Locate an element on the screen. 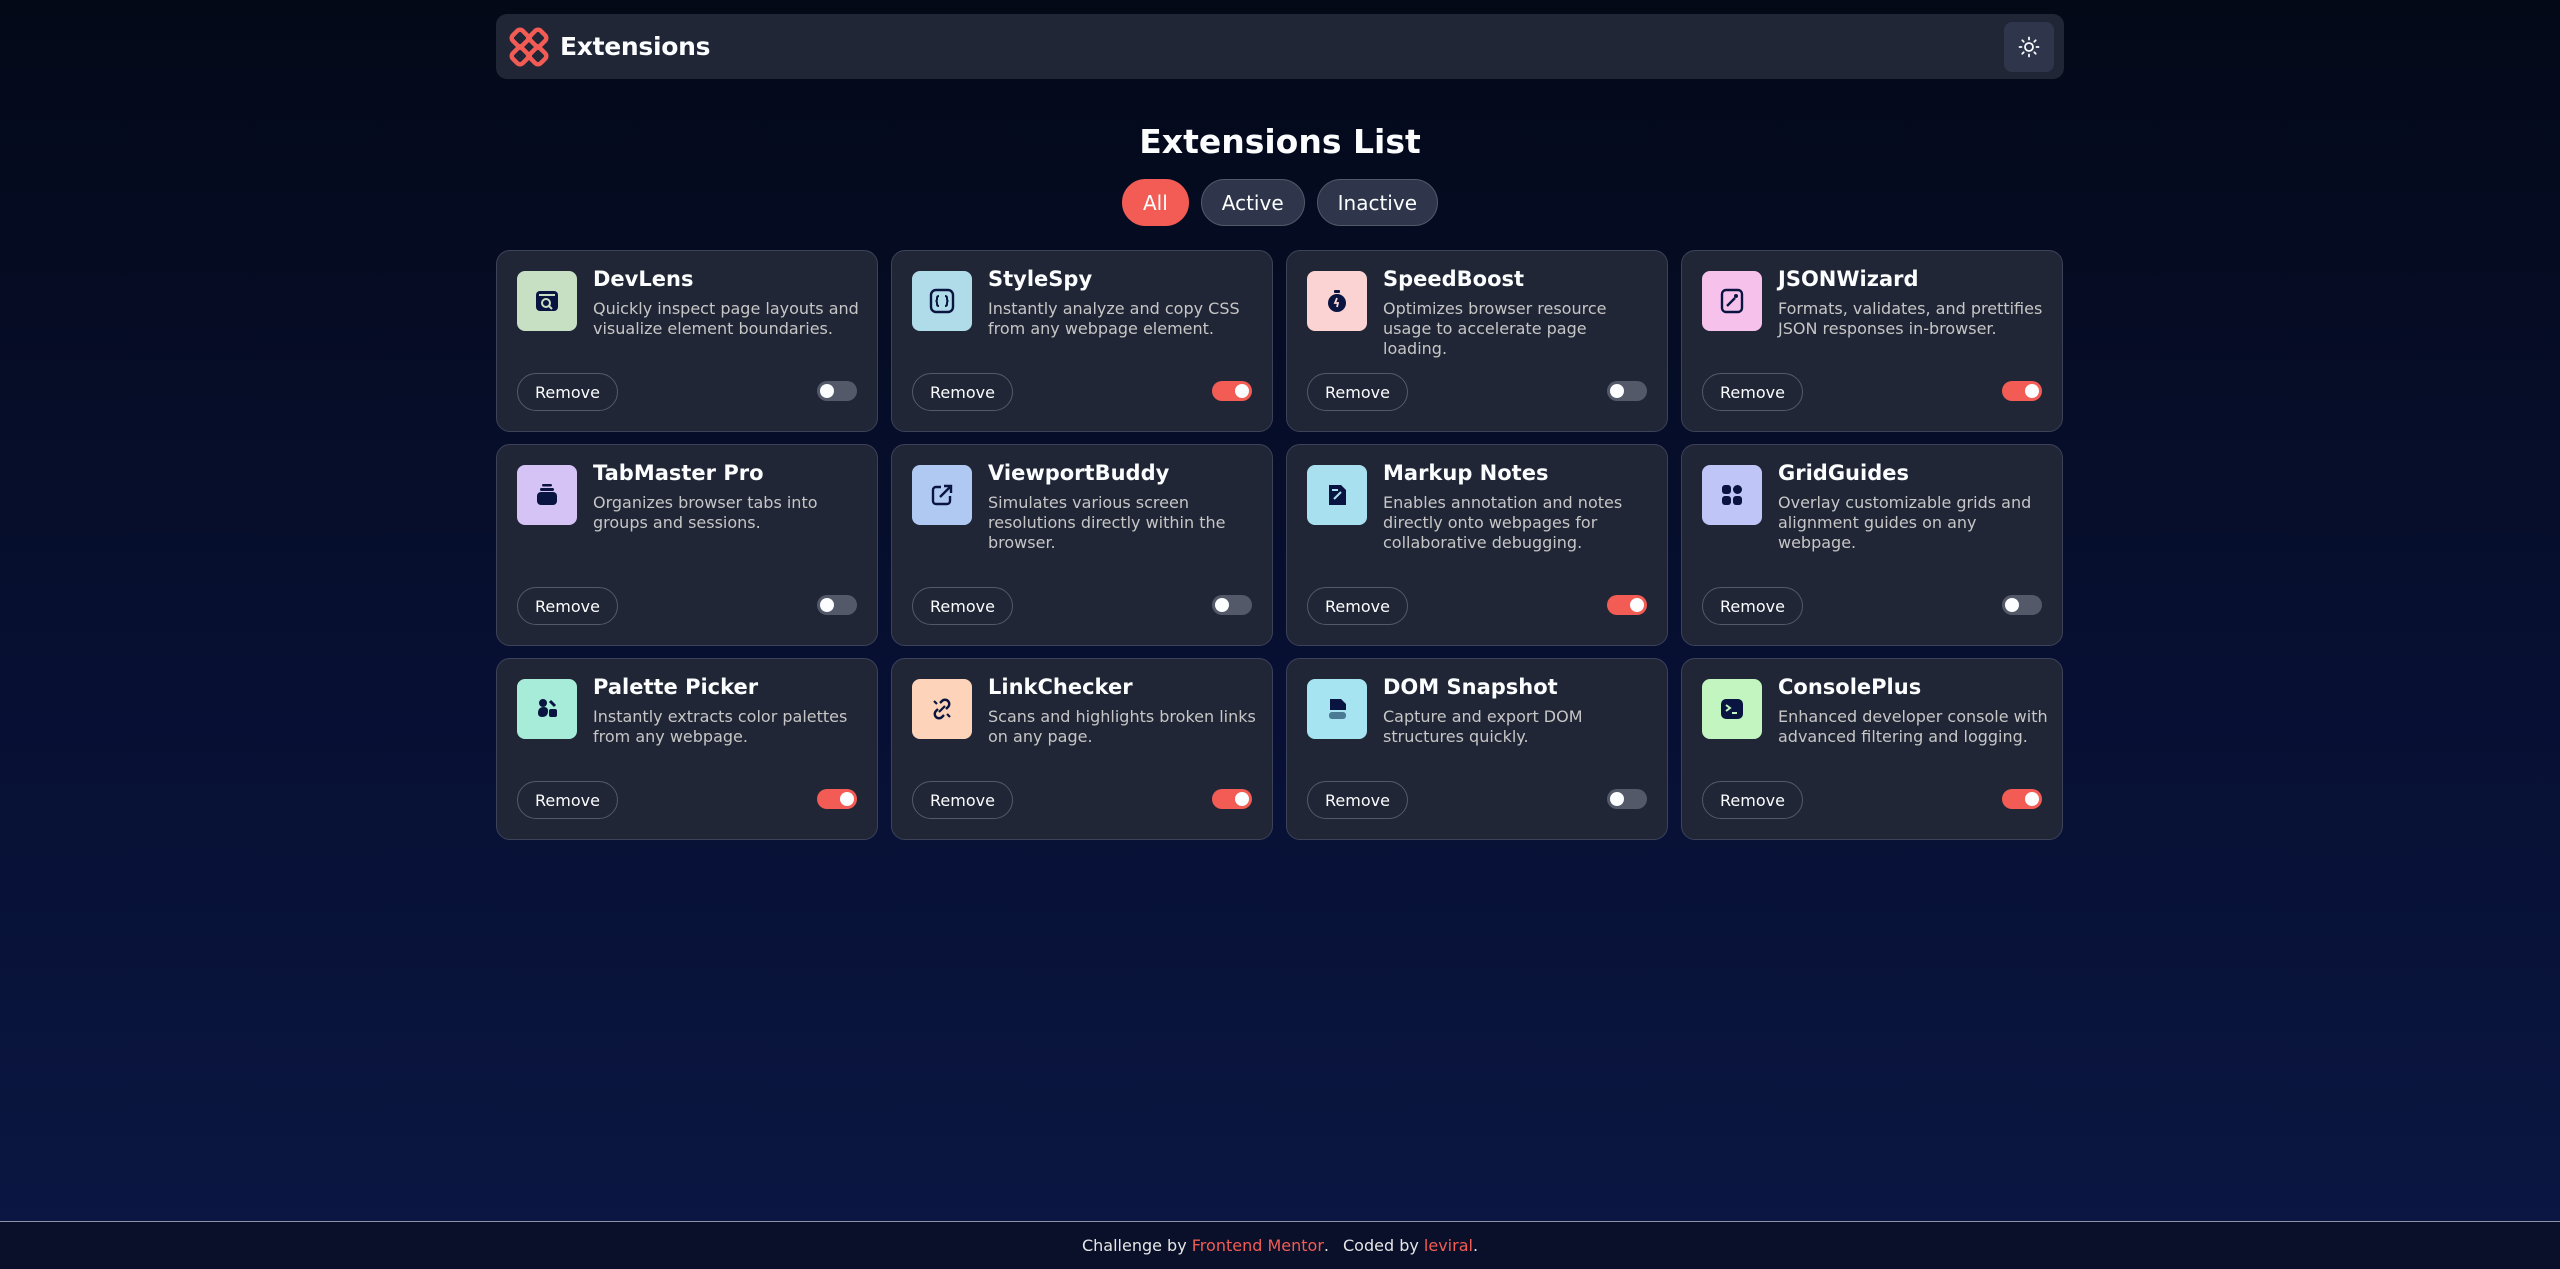 The image size is (2560, 1269). extension-name: SpeedBoost is located at coordinates (1454, 279).